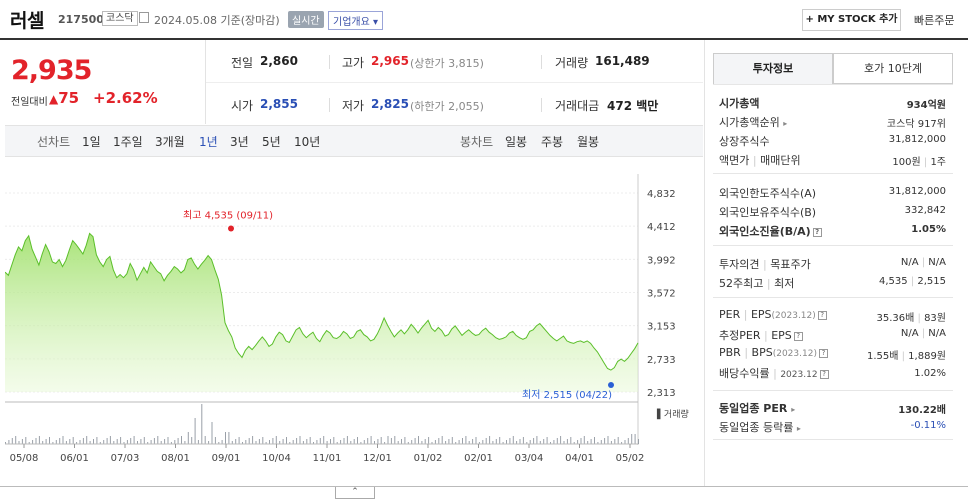 This screenshot has width=968, height=500. I want to click on chart-bottom-border, so click(484, 486).